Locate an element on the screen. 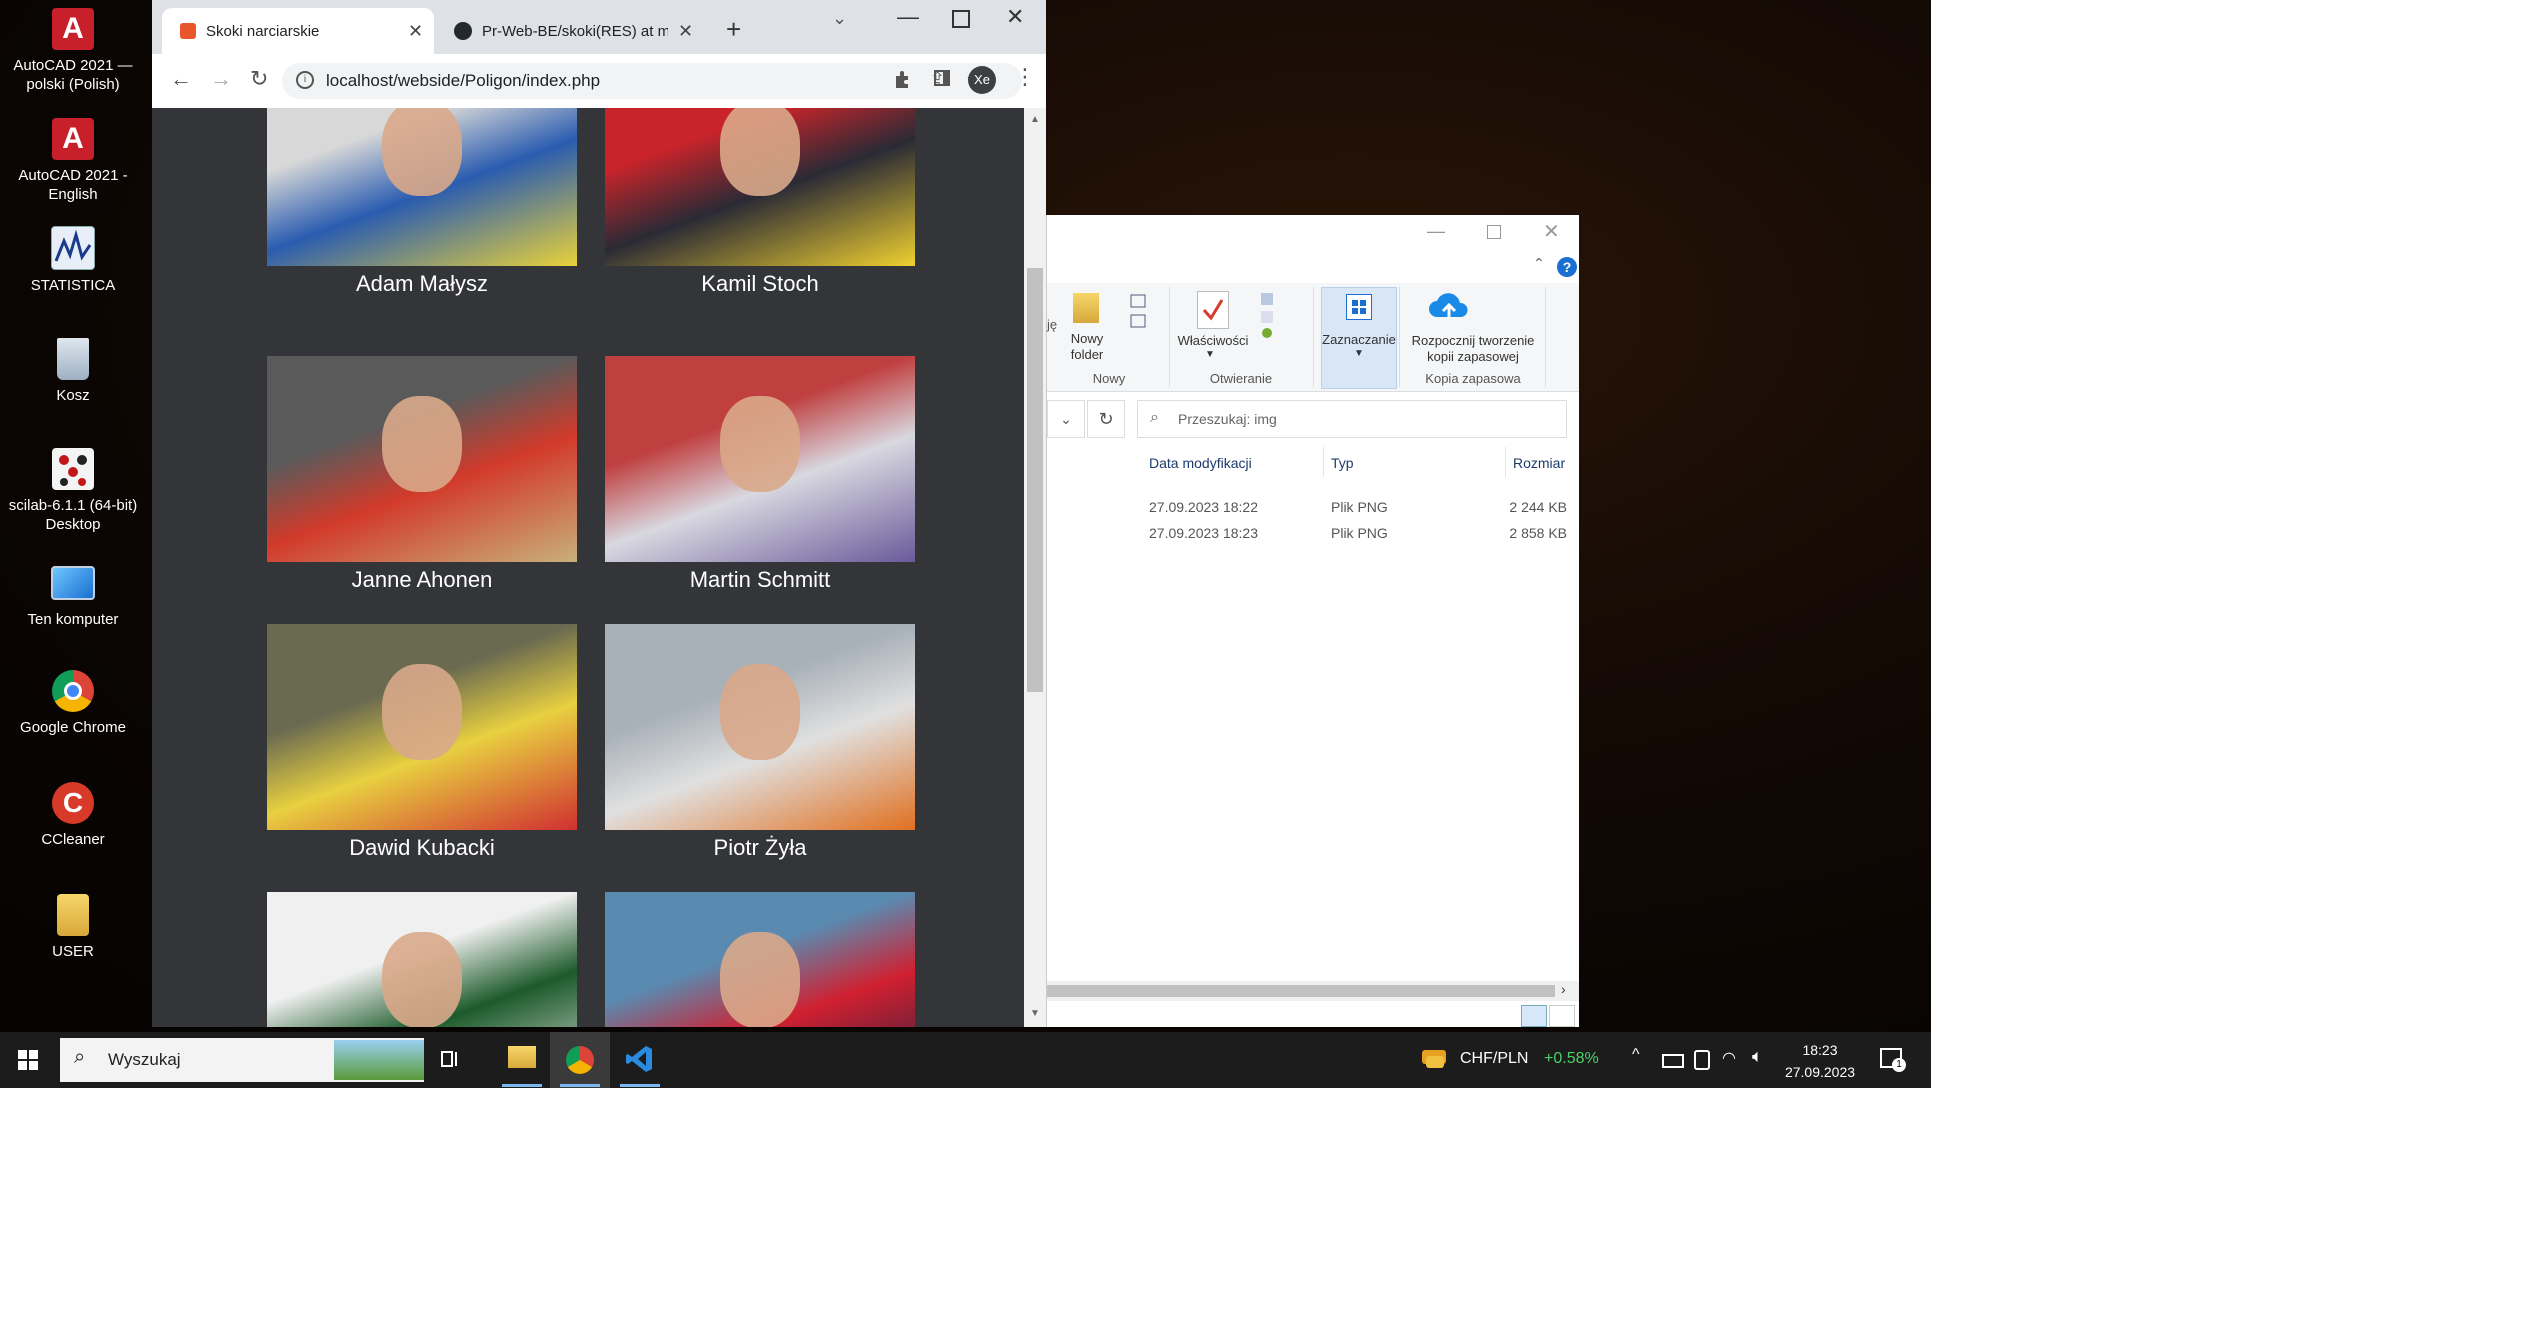 The width and height of the screenshot is (2538, 1332). tab-skoki-narciarskie: Skoki narciarskie ✕ is located at coordinates (298, 31).